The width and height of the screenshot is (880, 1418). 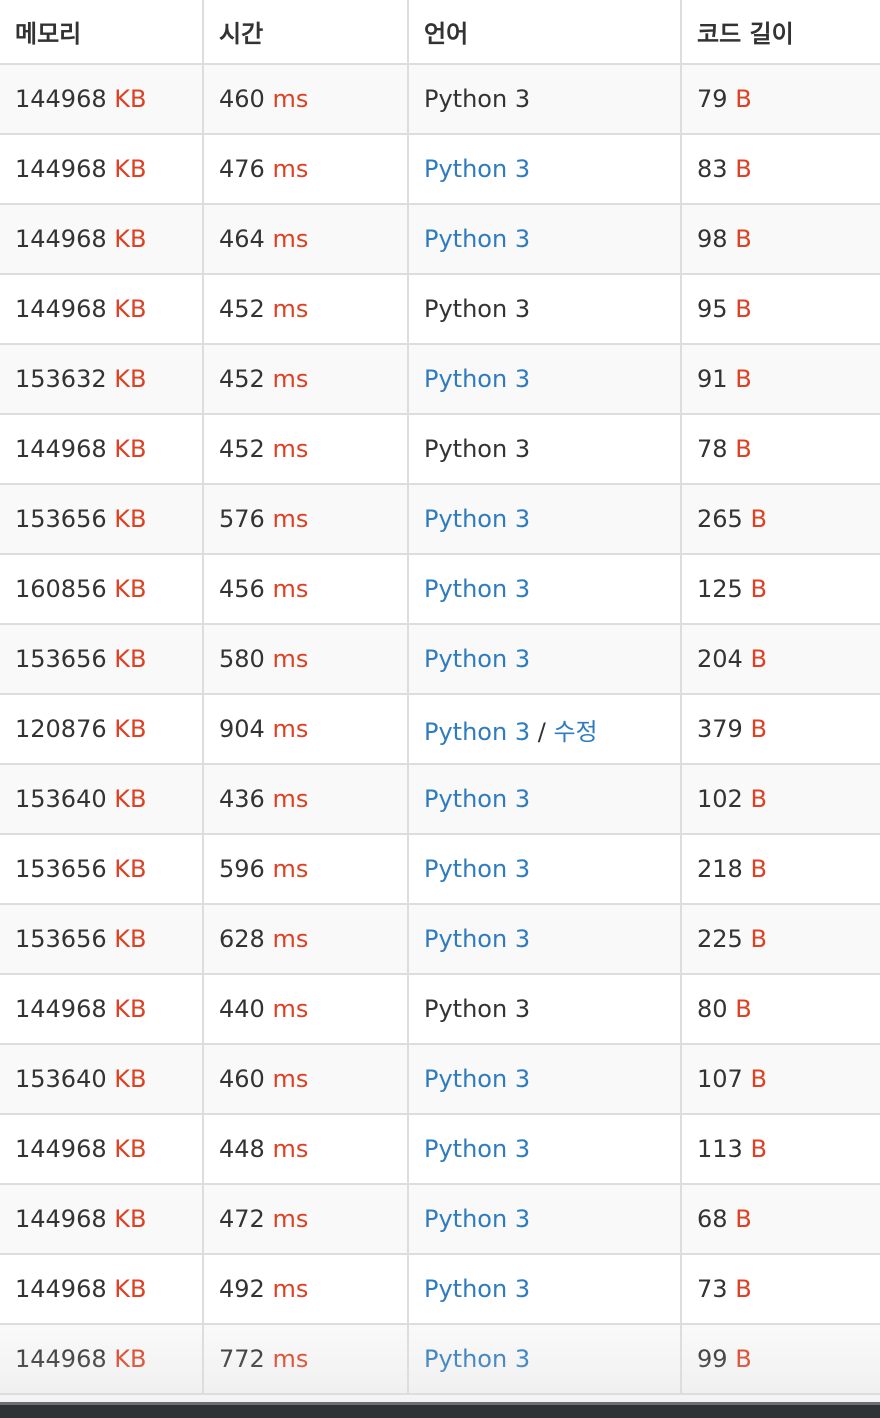 What do you see at coordinates (242, 1079) in the screenshot?
I see `time-value: 460` at bounding box center [242, 1079].